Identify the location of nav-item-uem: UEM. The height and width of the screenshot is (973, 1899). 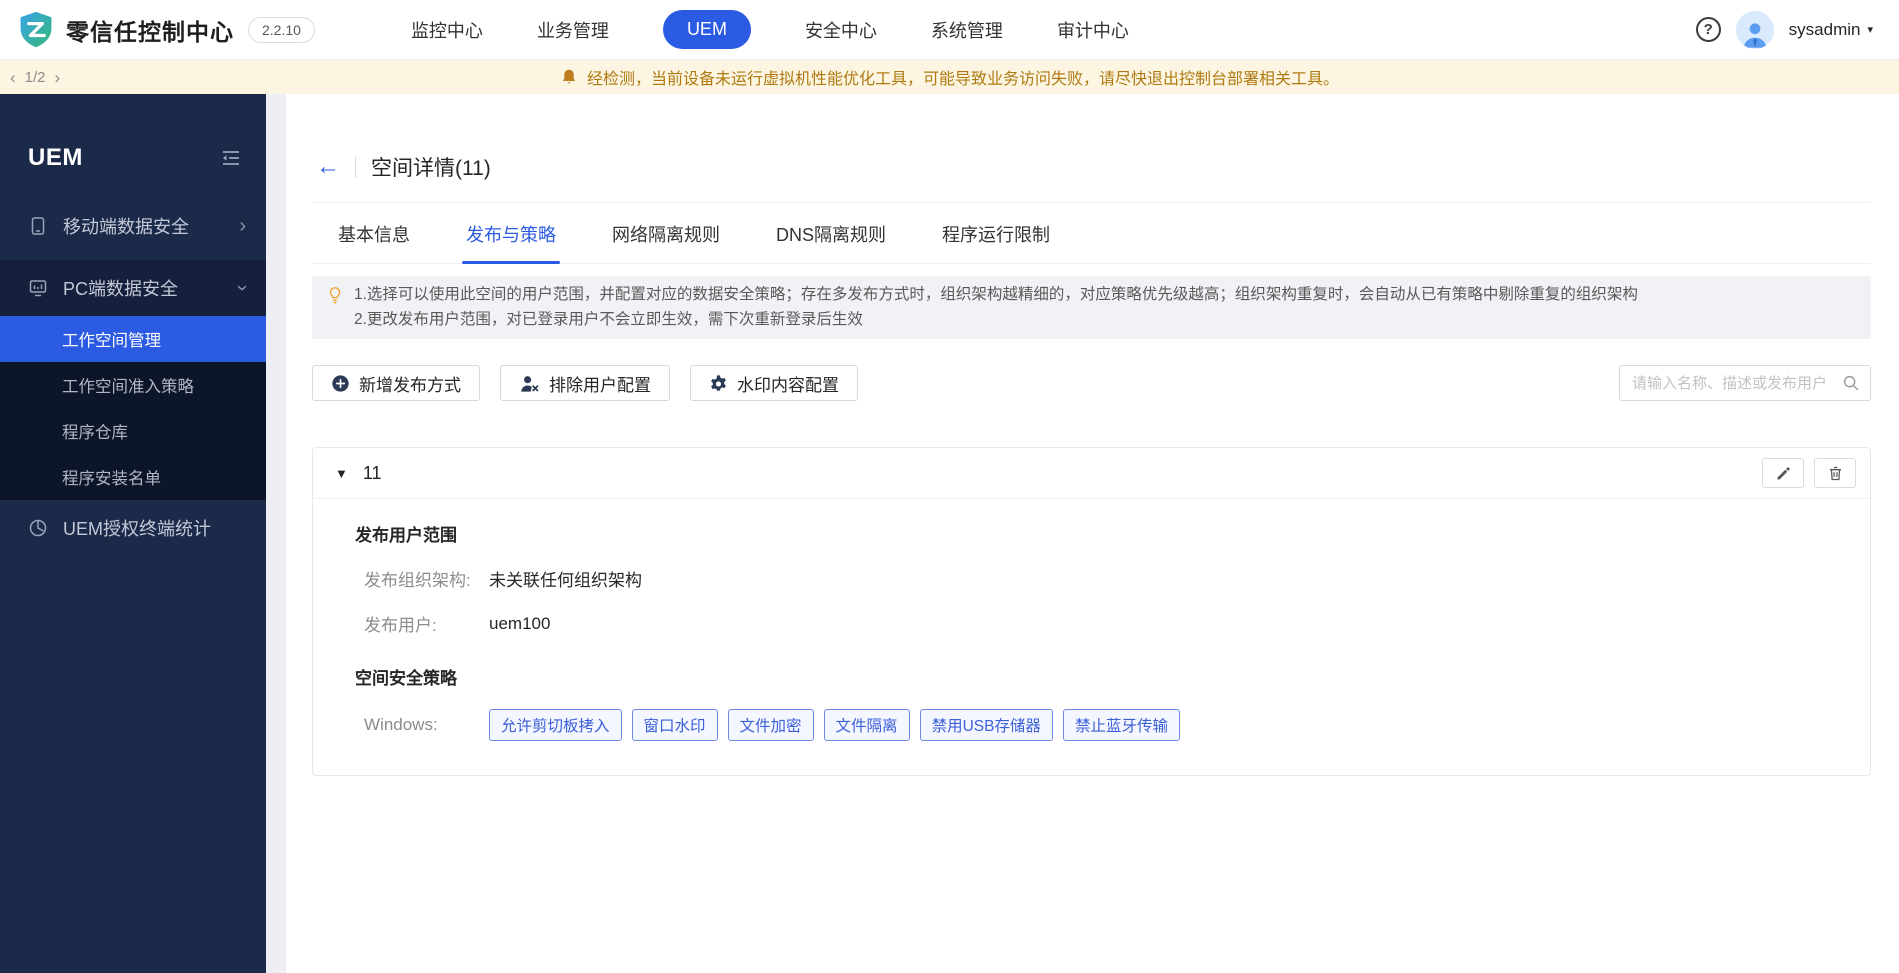
(706, 29).